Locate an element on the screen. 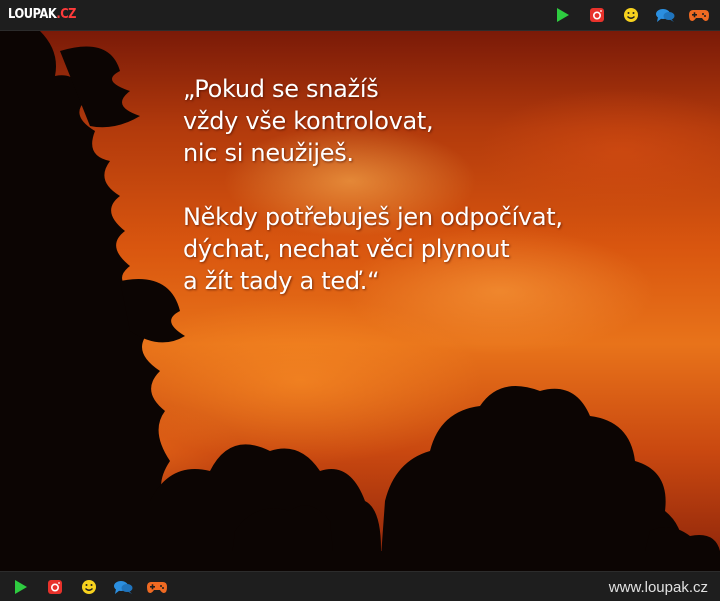  logo-tld: .CZ is located at coordinates (66, 14).